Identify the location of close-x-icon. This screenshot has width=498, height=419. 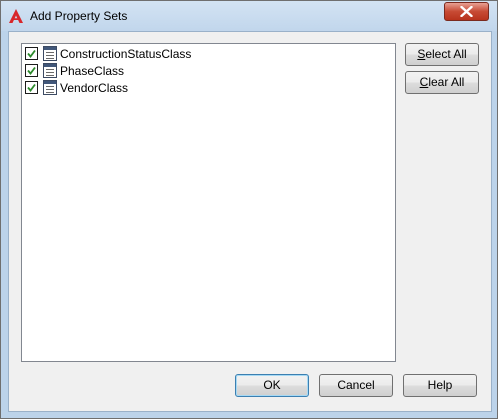
(466, 11).